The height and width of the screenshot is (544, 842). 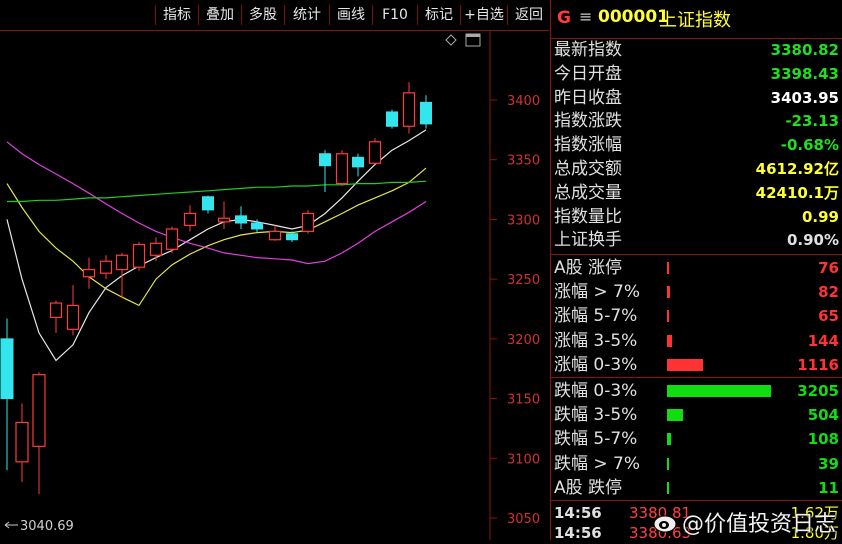 What do you see at coordinates (823, 415) in the screenshot?
I see `decline-row-value: 504` at bounding box center [823, 415].